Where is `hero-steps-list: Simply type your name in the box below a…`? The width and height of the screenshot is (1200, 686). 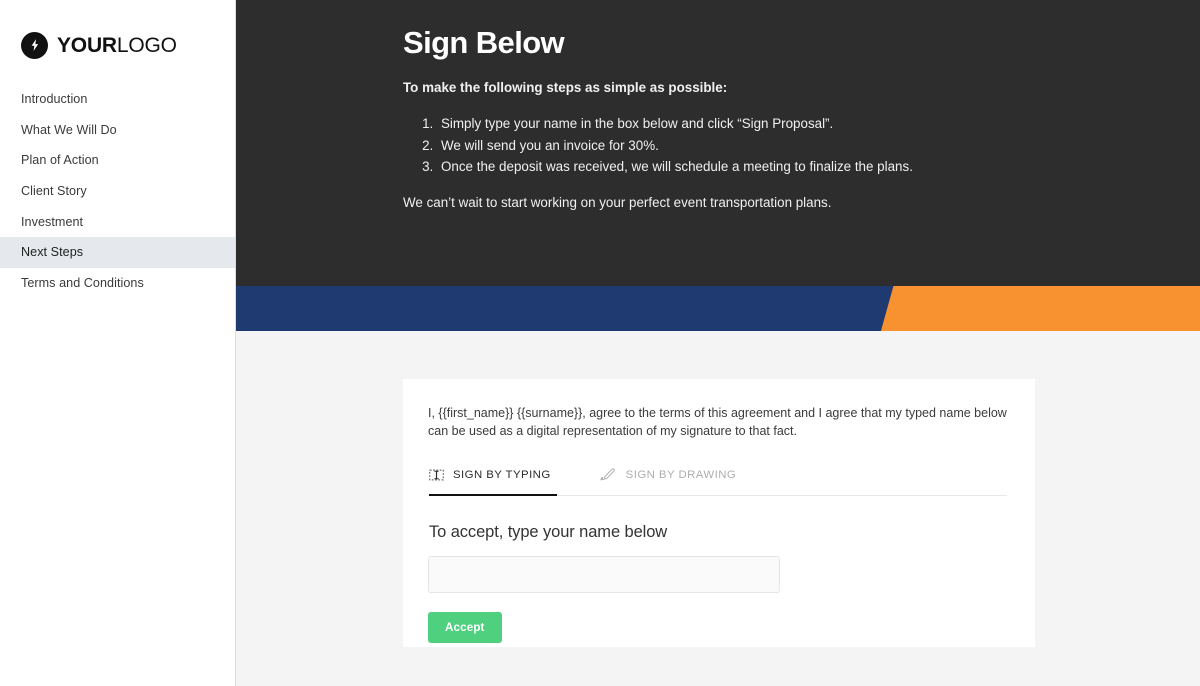
hero-steps-list: Simply type your name in the box below a… is located at coordinates (798, 145).